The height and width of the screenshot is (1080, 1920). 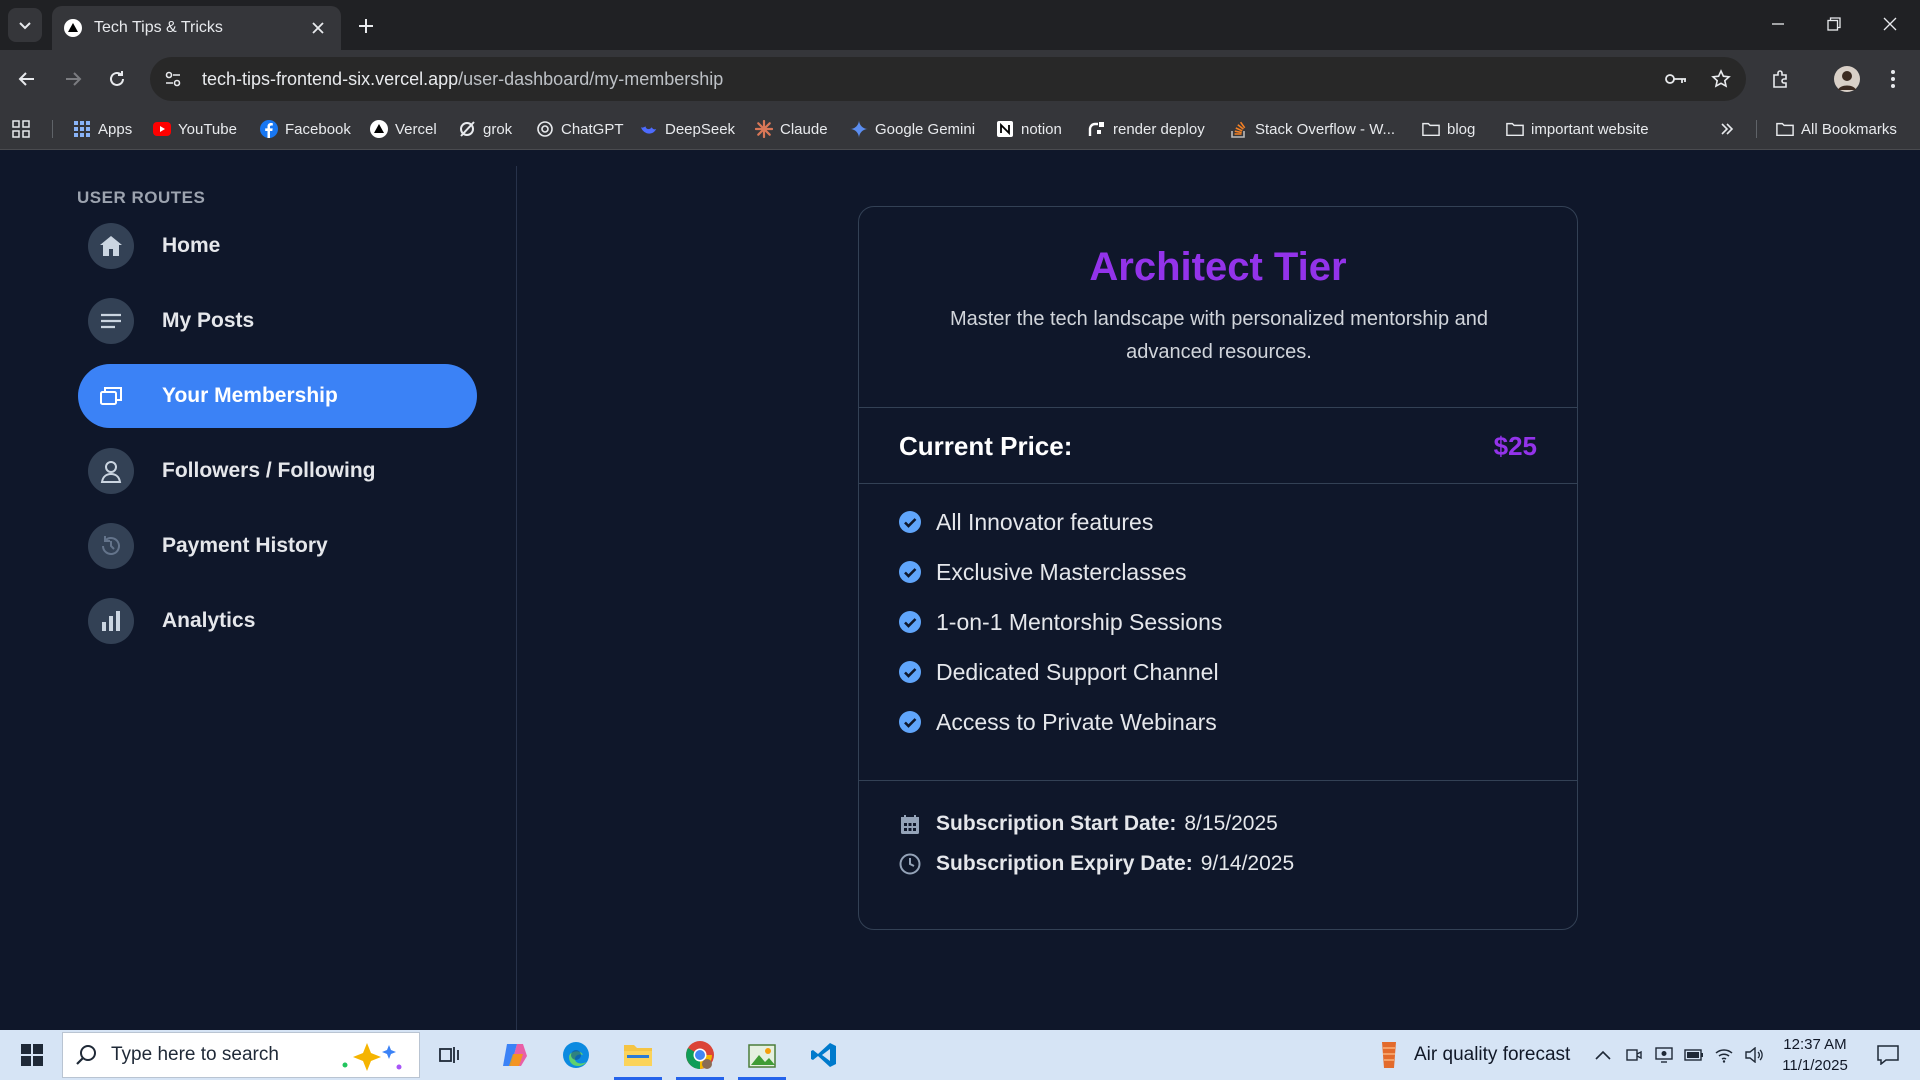 I want to click on tray-app, so click(x=1664, y=1055).